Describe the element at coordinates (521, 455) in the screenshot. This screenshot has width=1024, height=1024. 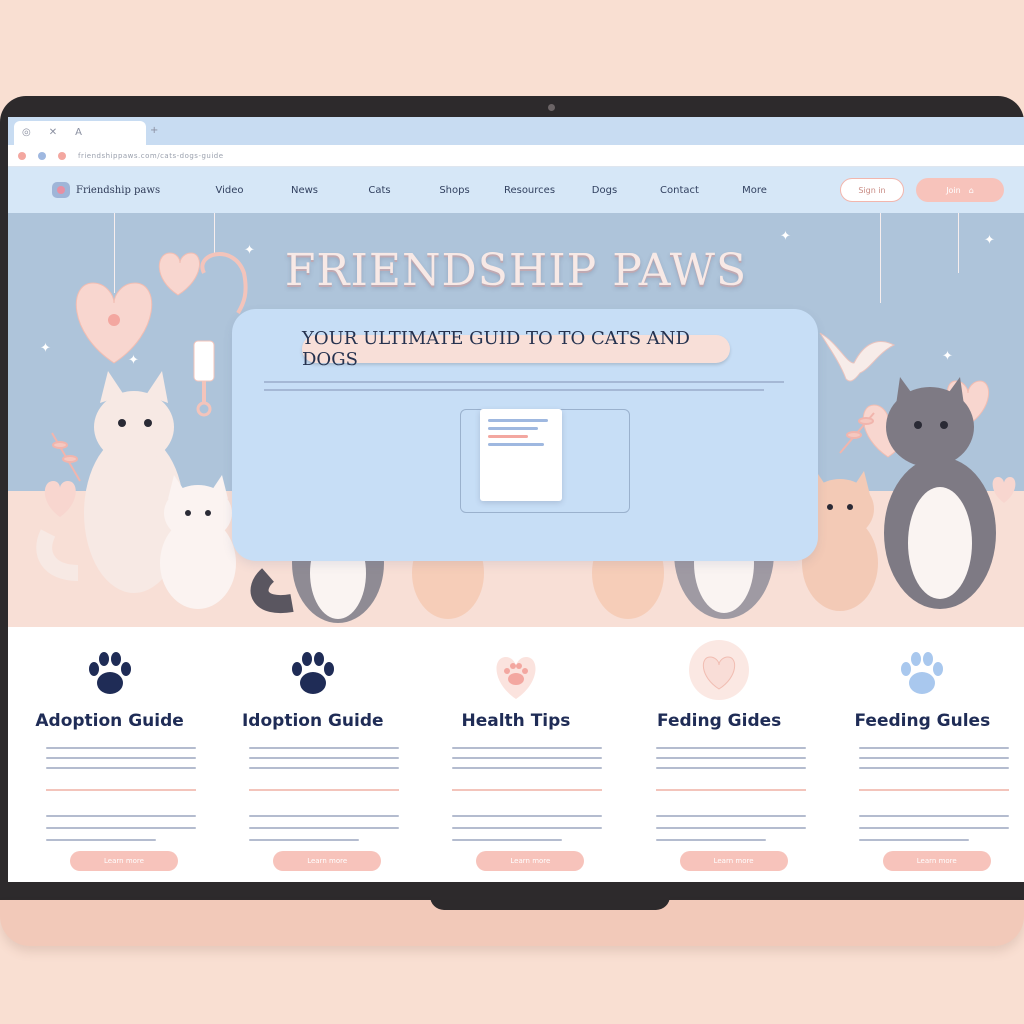
I see `guide-document-icon` at that location.